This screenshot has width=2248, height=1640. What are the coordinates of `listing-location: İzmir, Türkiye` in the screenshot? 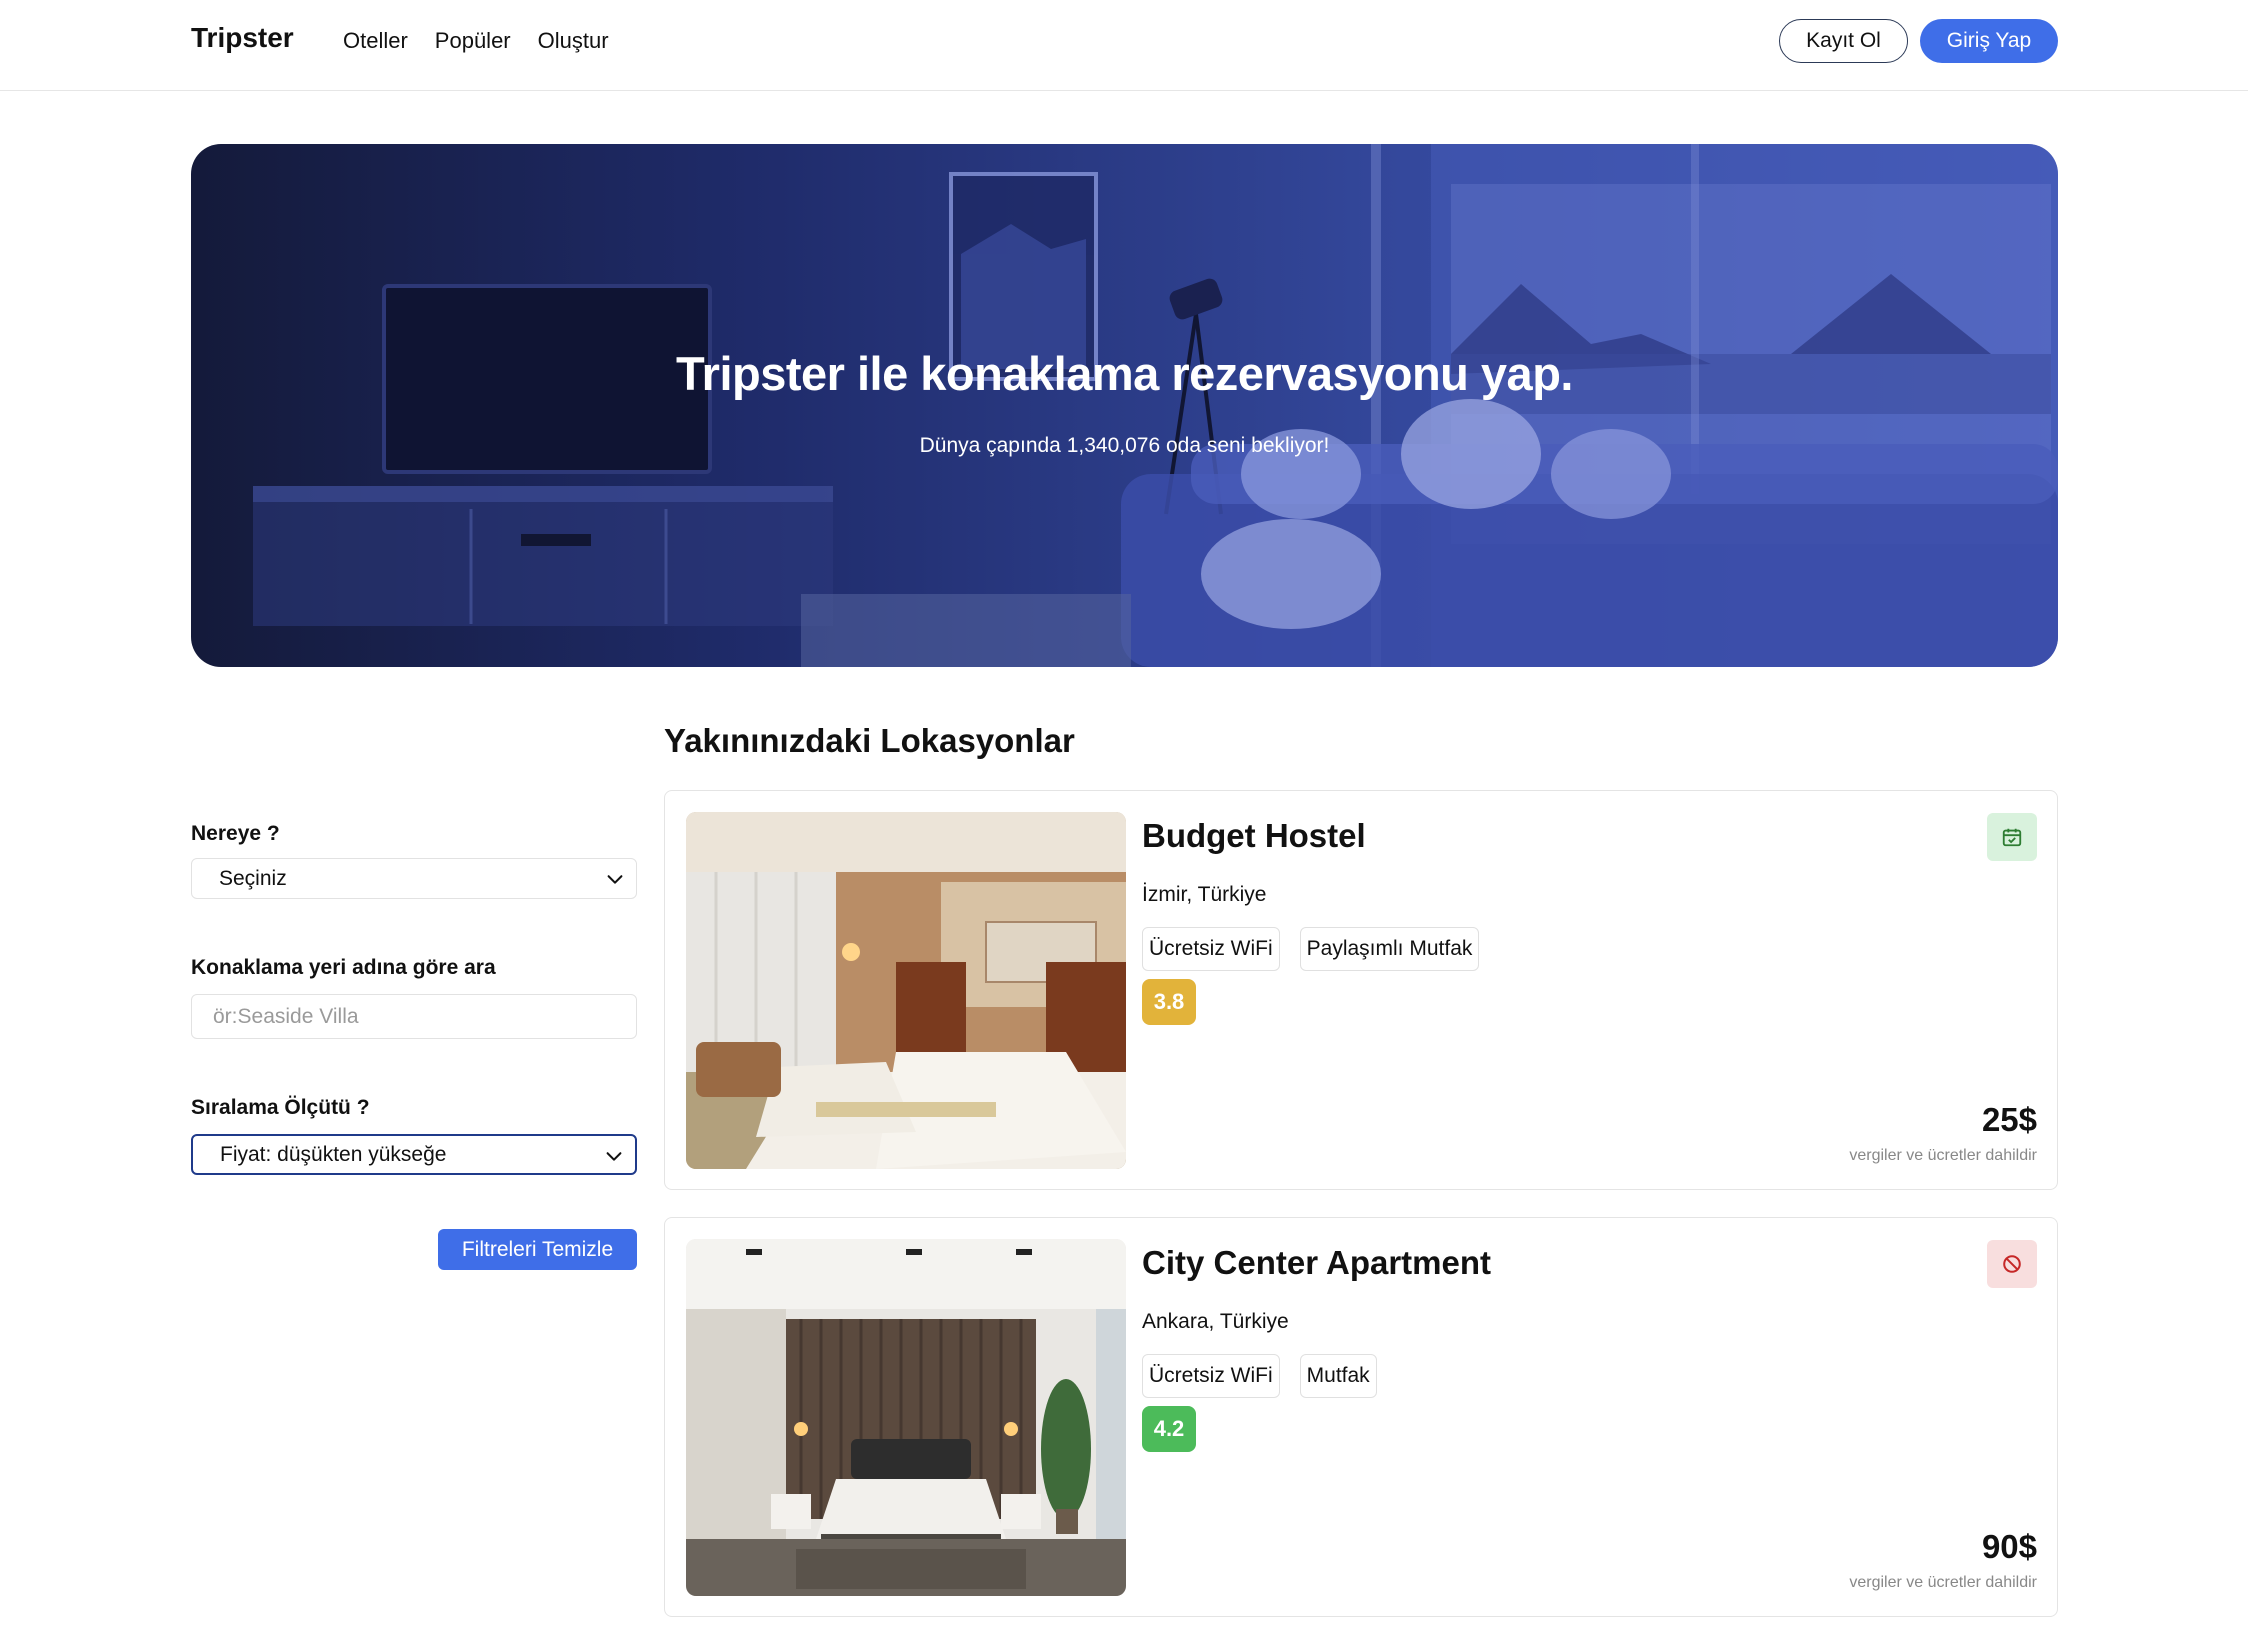 It's located at (1204, 894).